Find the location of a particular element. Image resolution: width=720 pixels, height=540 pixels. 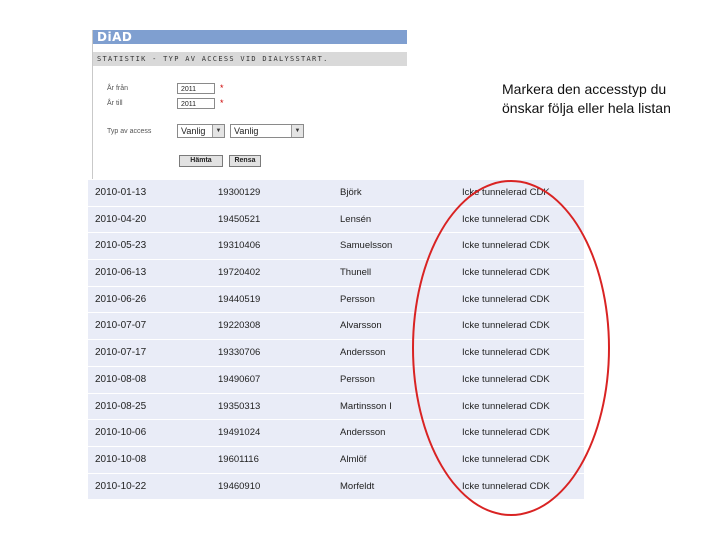

to-year-label: År till is located at coordinates (115, 103).